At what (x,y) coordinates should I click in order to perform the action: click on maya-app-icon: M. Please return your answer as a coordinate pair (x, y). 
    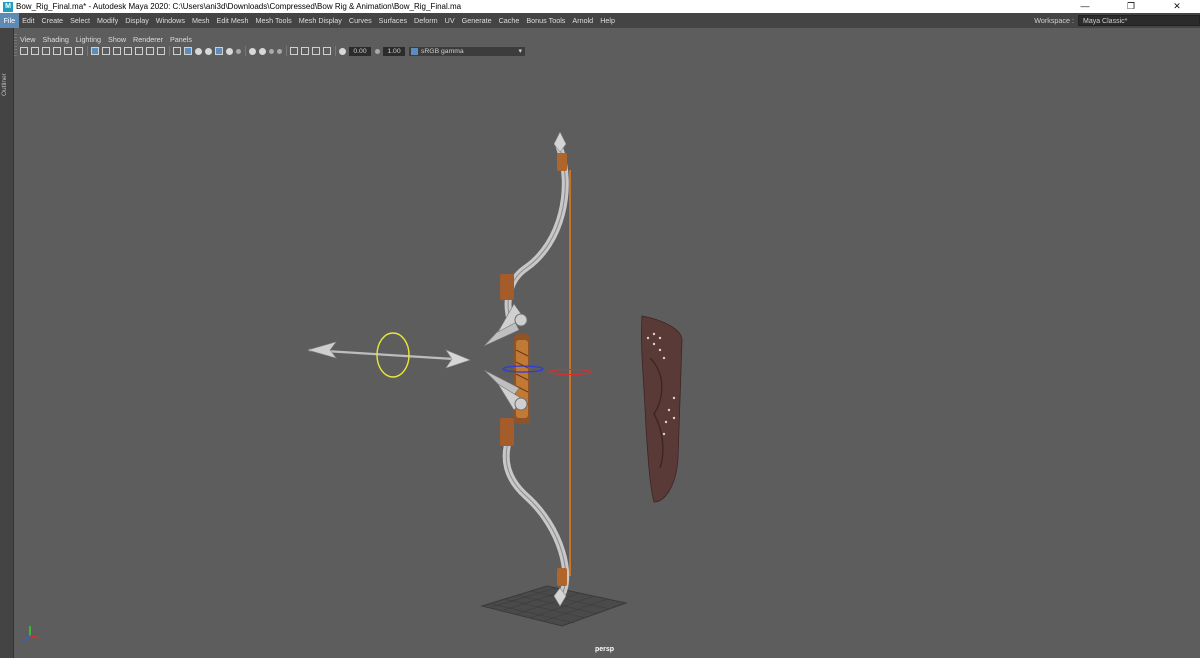
    Looking at the image, I should click on (8, 6).